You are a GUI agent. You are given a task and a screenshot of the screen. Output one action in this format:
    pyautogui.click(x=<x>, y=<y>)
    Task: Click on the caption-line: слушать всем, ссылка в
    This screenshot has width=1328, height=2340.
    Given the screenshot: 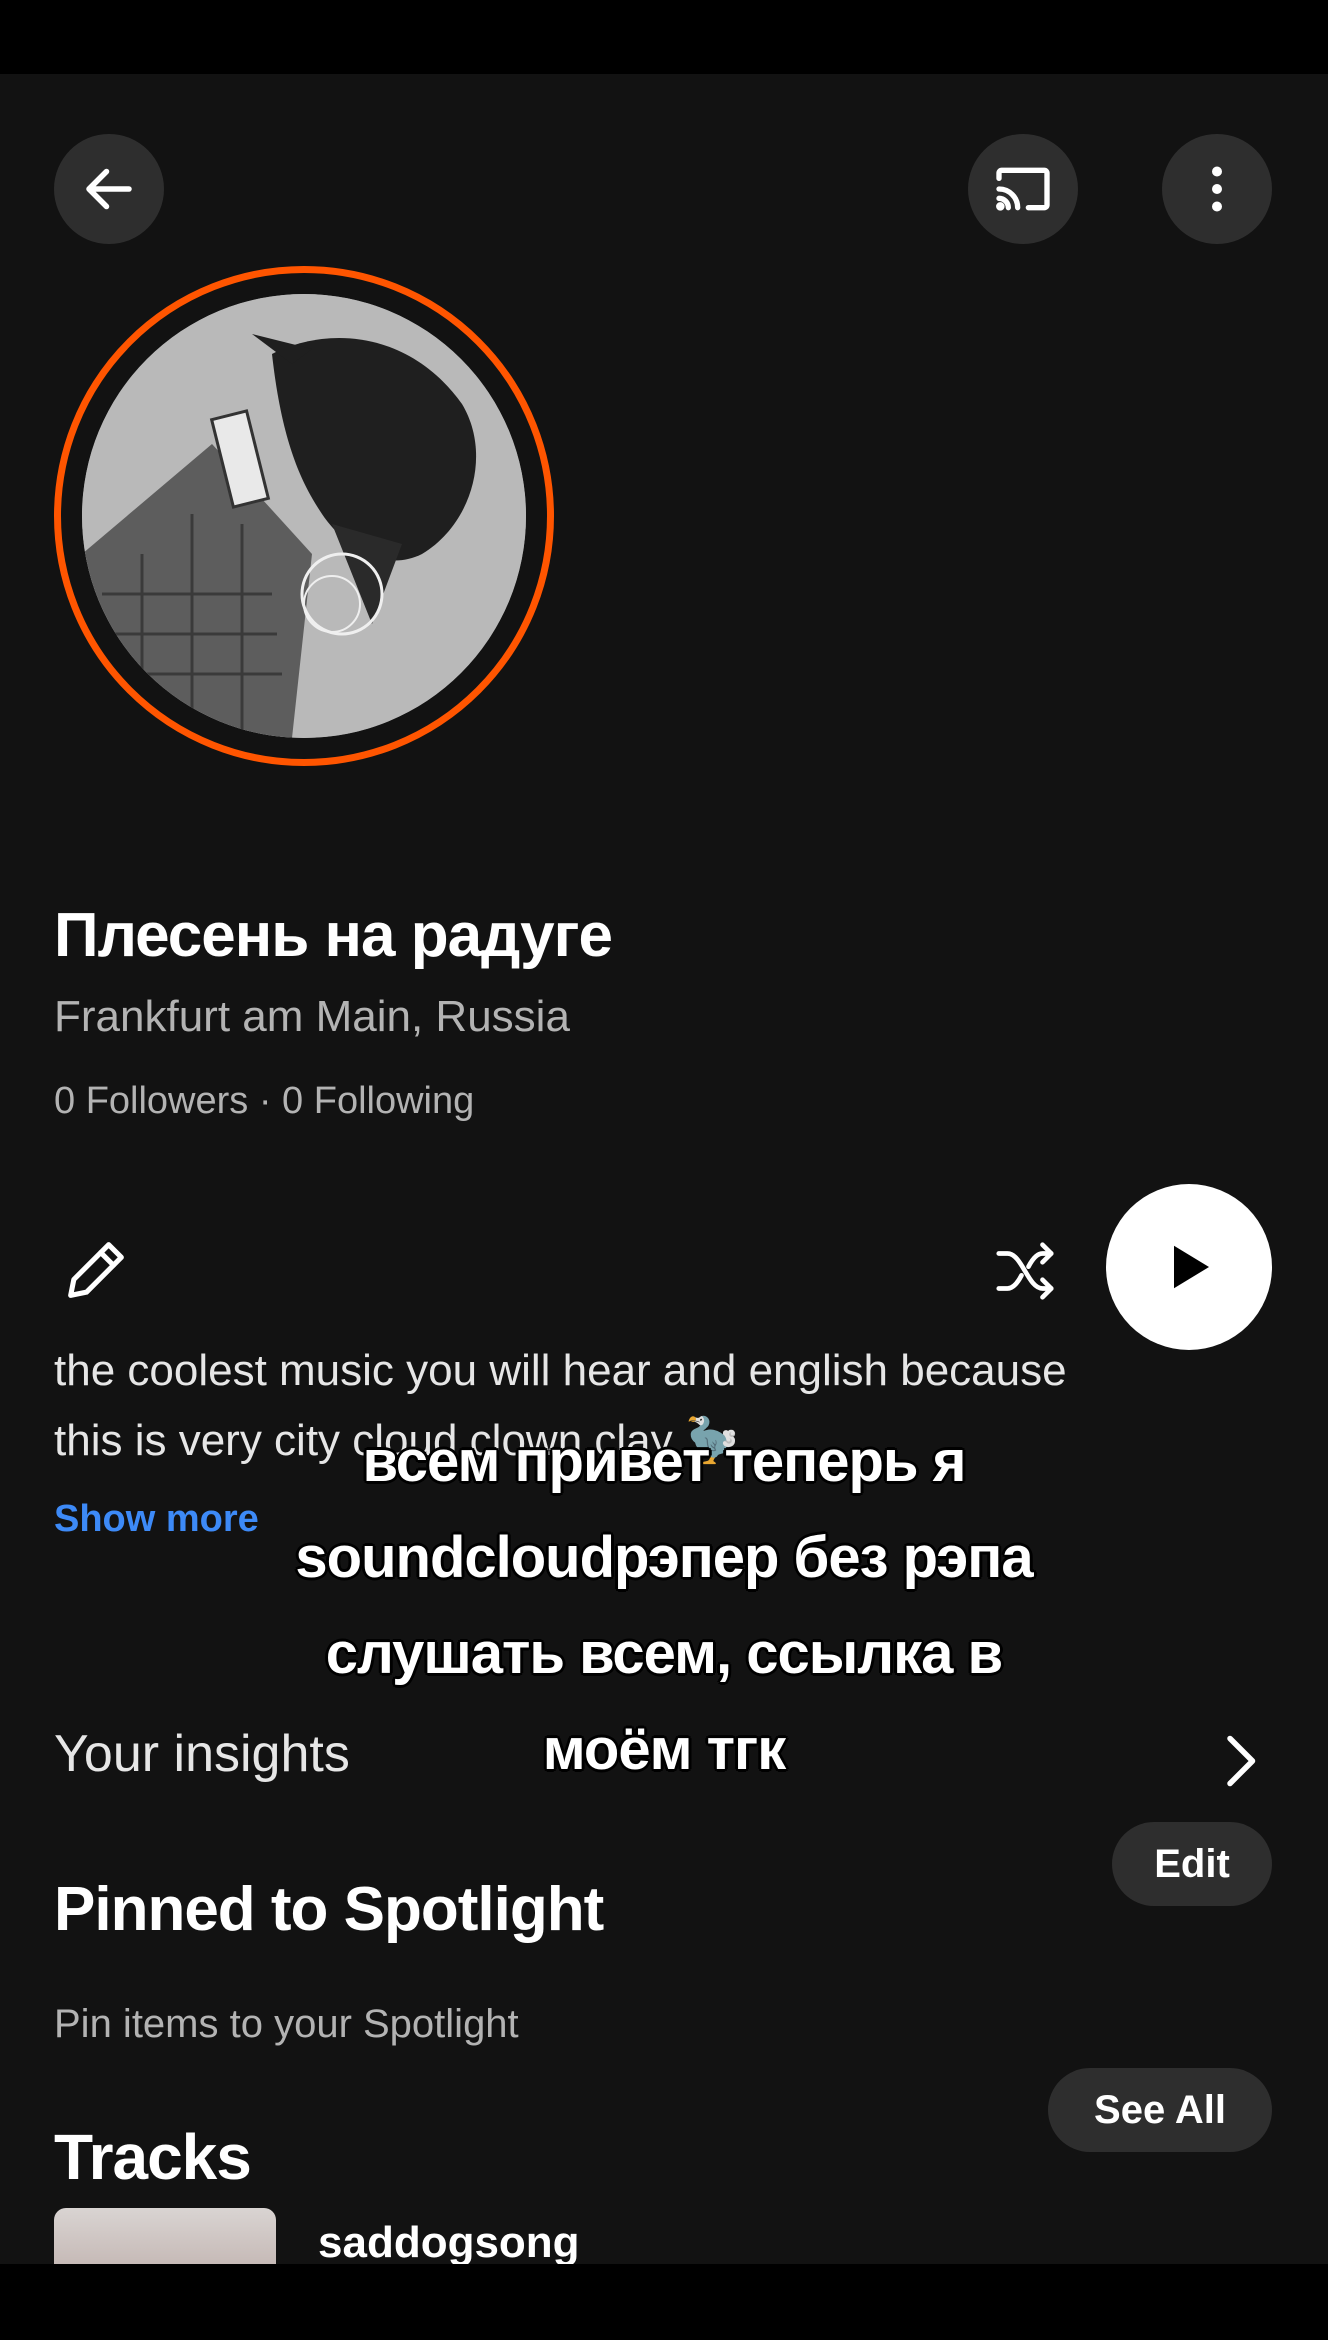 What is the action you would take?
    pyautogui.click(x=664, y=1653)
    